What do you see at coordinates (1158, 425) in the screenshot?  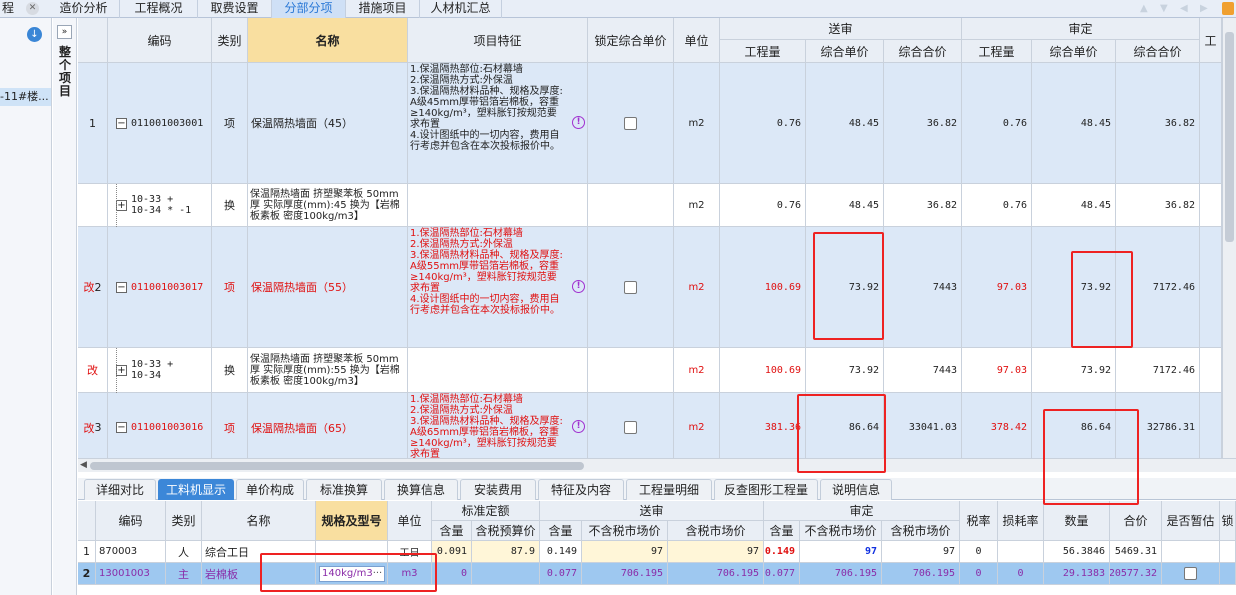 I see `review-total-cell: 32786.31` at bounding box center [1158, 425].